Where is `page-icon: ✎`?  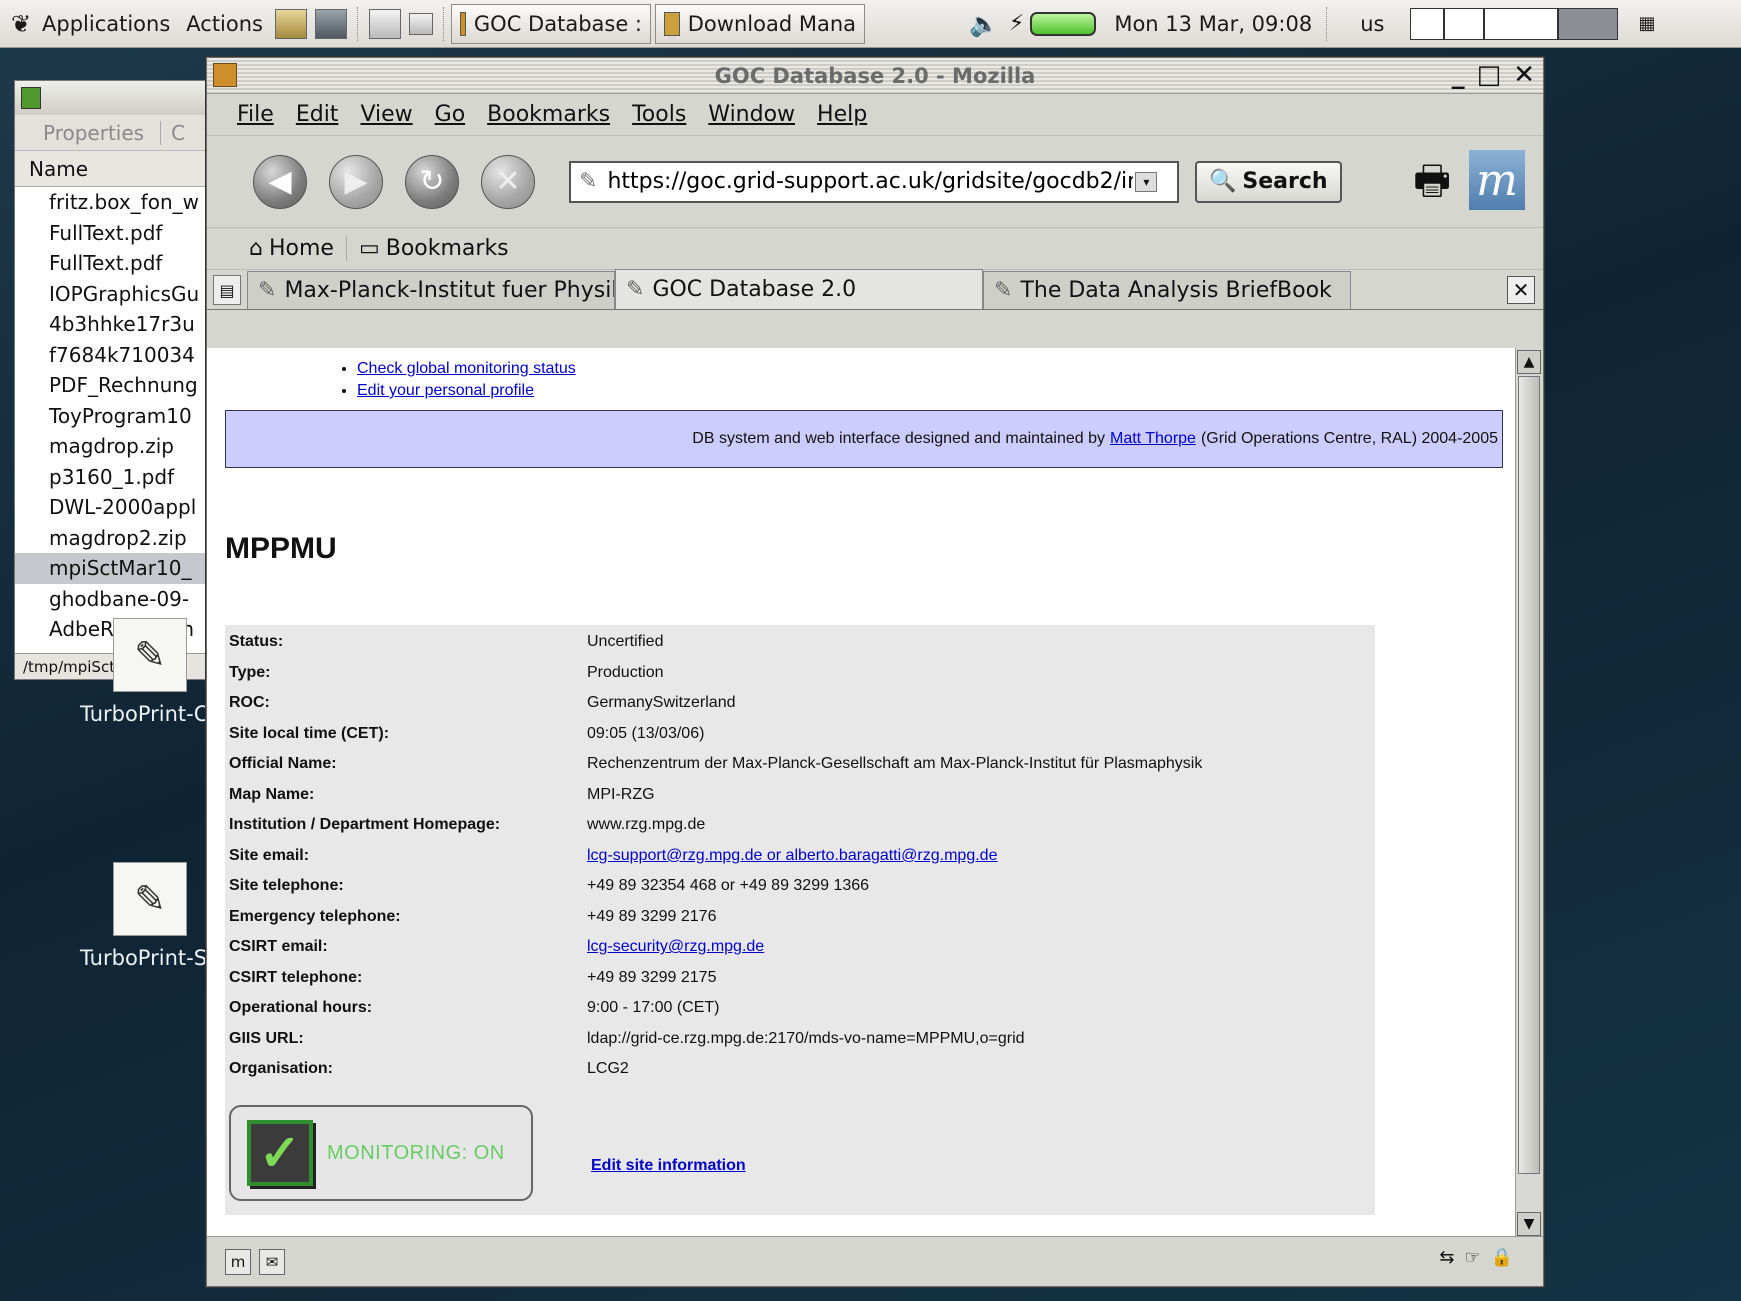
page-icon: ✎ is located at coordinates (1003, 290).